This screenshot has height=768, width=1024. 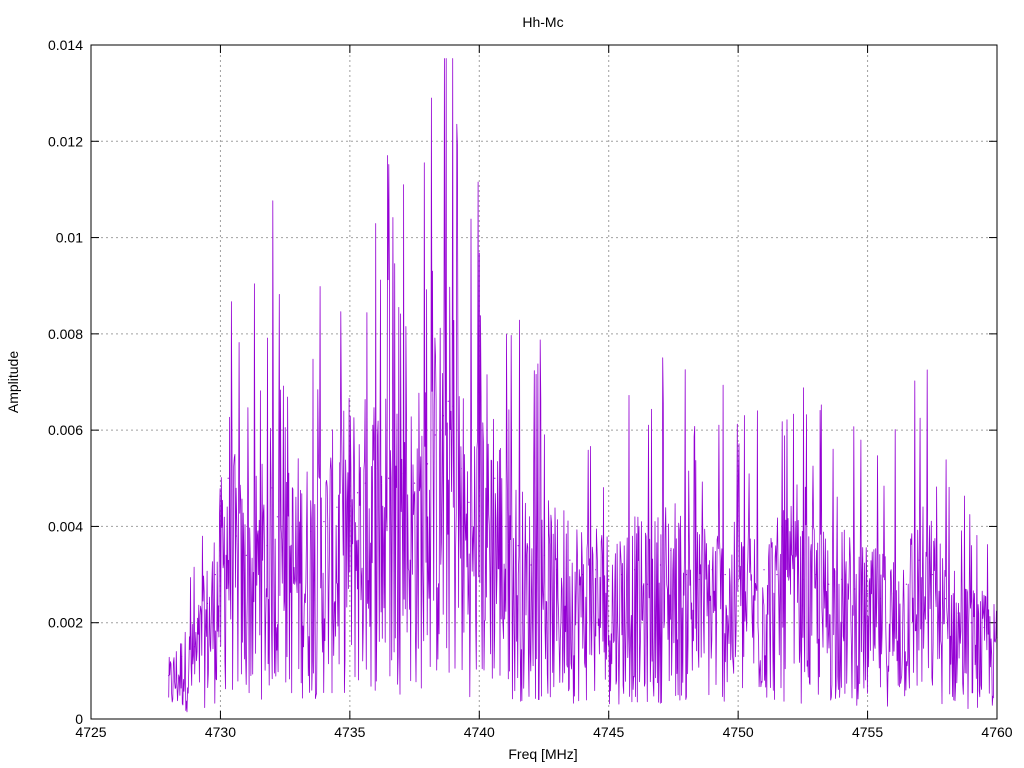 I want to click on y-tick-label: 0, so click(x=79, y=719).